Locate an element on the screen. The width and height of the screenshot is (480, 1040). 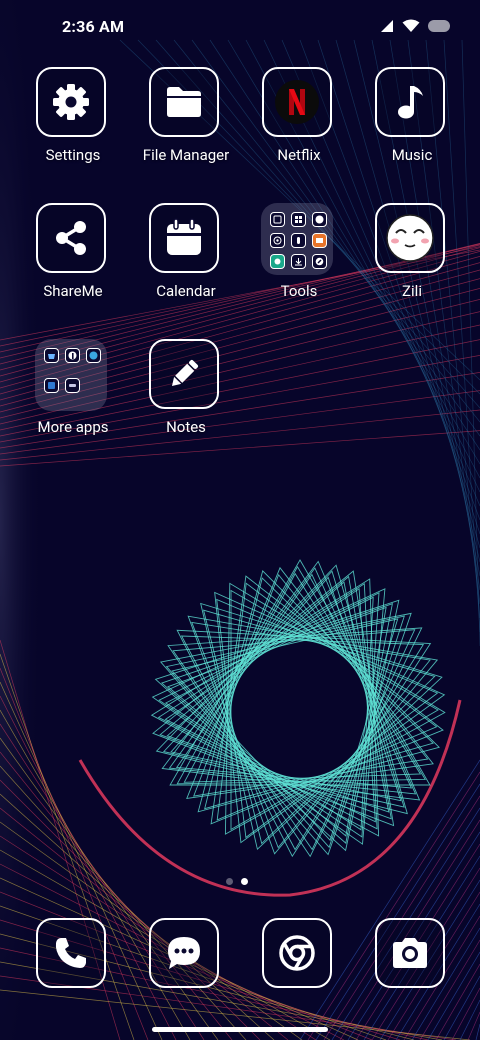
app-label: Music is located at coordinates (412, 155).